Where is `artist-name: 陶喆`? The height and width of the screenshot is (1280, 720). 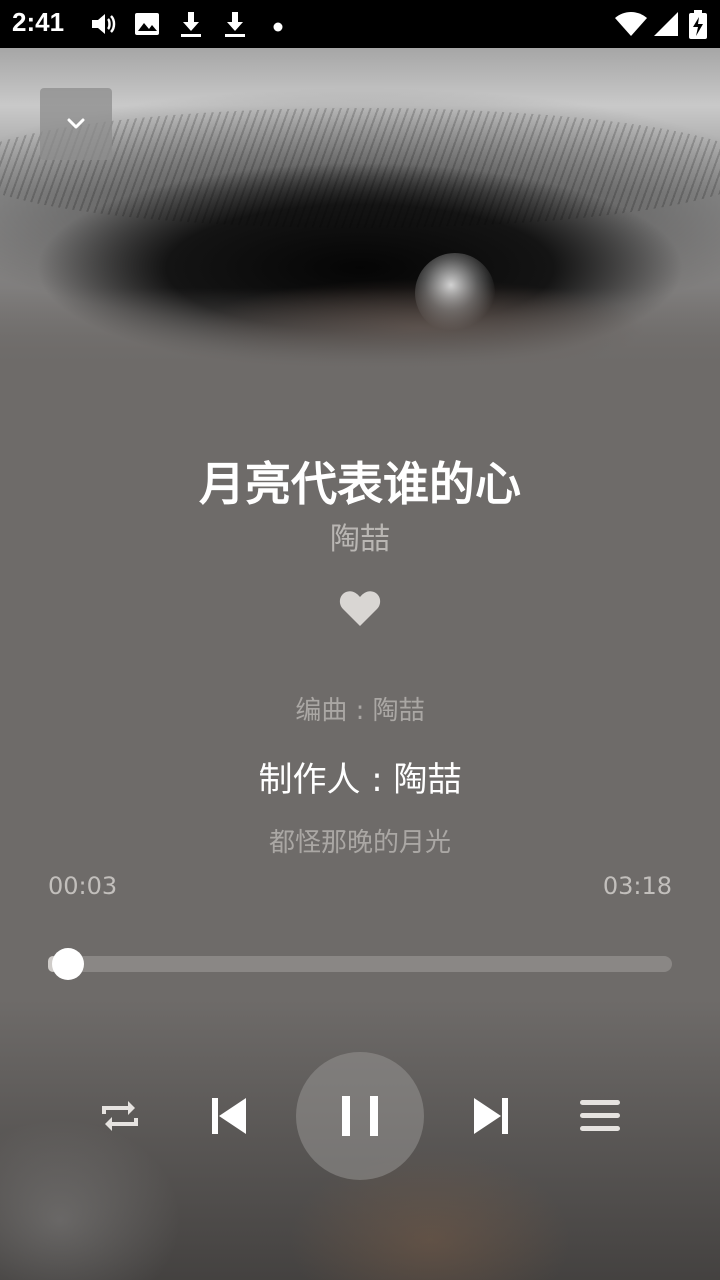
artist-name: 陶喆 is located at coordinates (360, 536).